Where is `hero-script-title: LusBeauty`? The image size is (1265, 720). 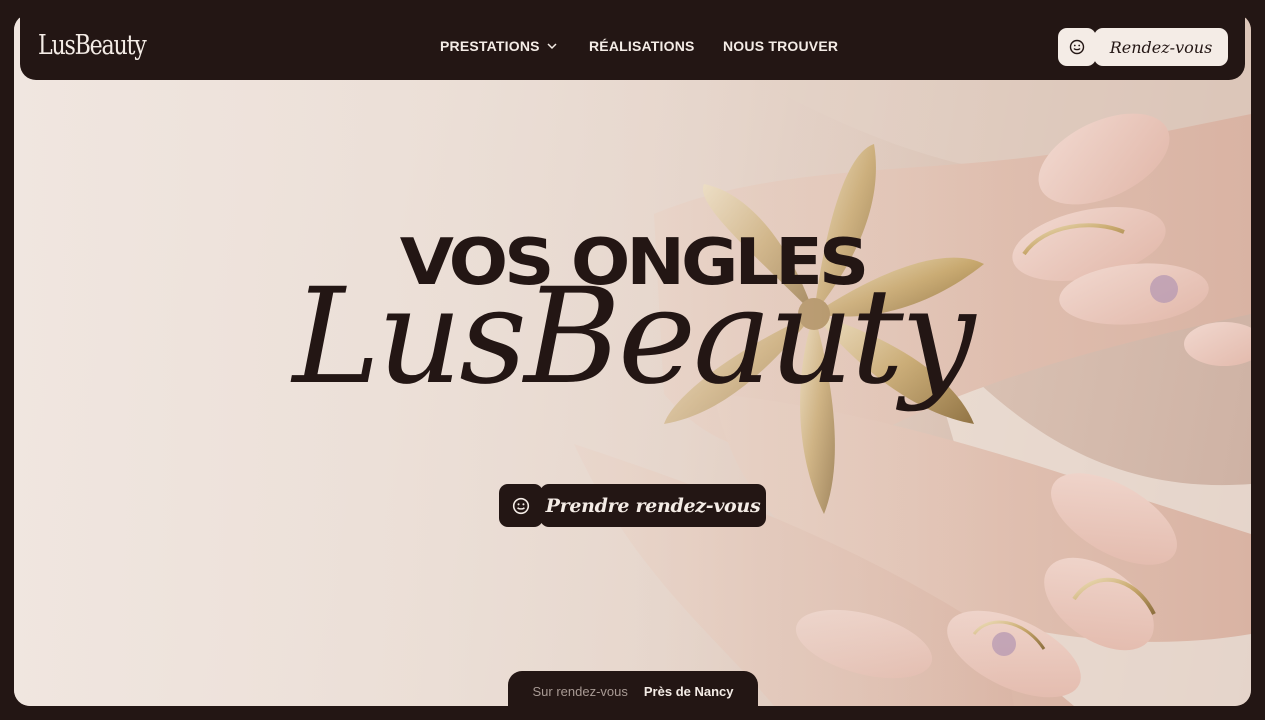
hero-script-title: LusBeauty is located at coordinates (634, 337).